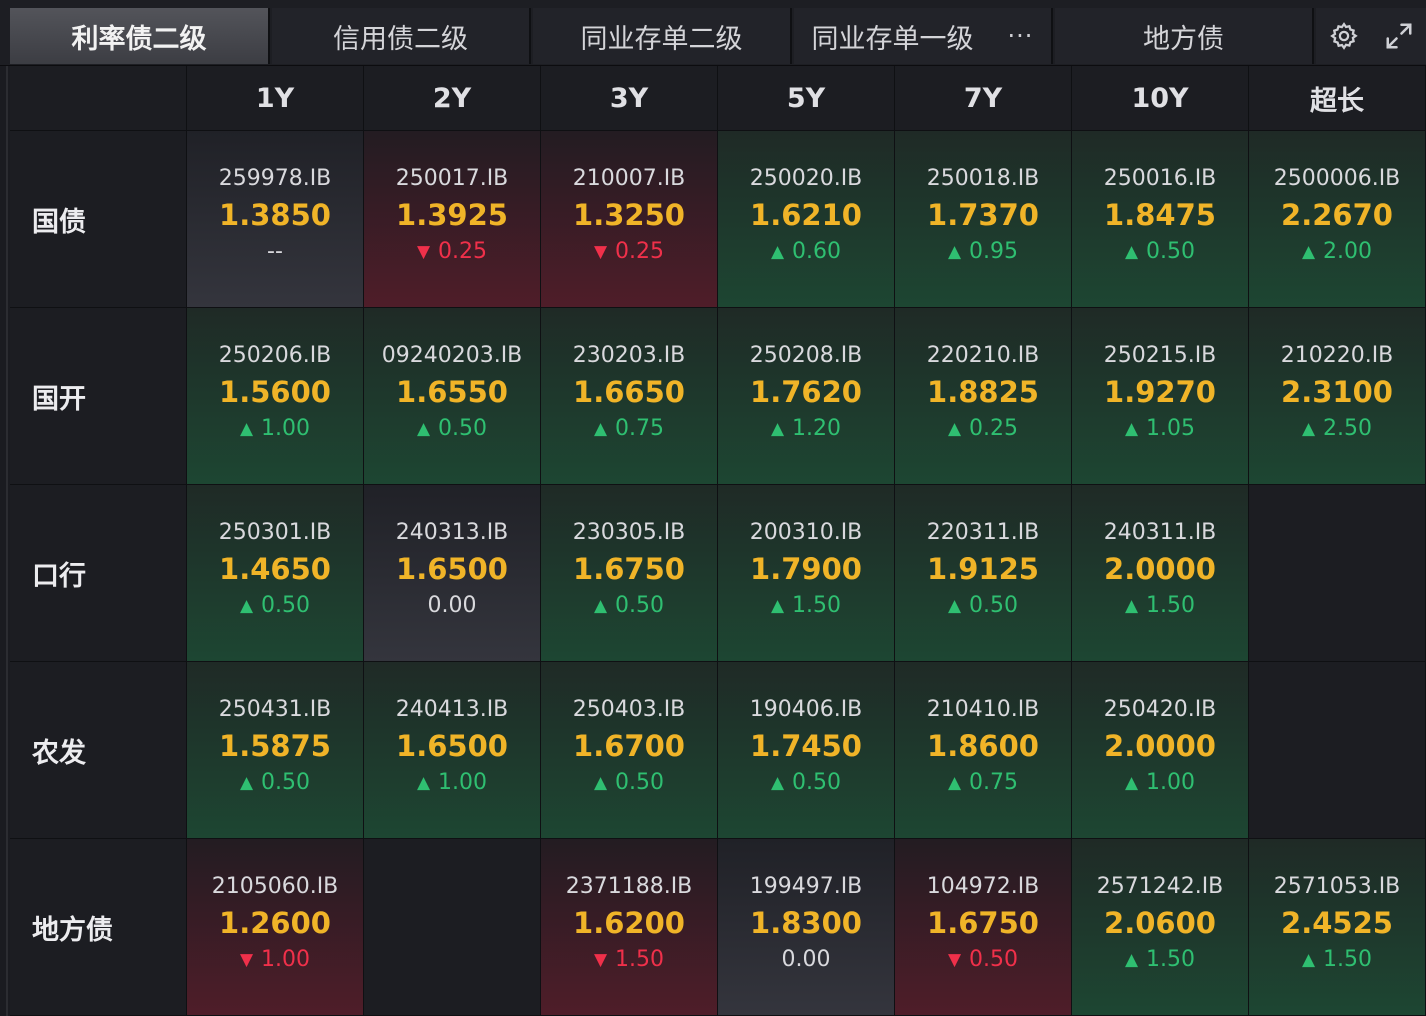 This screenshot has width=1426, height=1016. Describe the element at coordinates (629, 709) in the screenshot. I see `bond-code: 250403.IB` at that location.